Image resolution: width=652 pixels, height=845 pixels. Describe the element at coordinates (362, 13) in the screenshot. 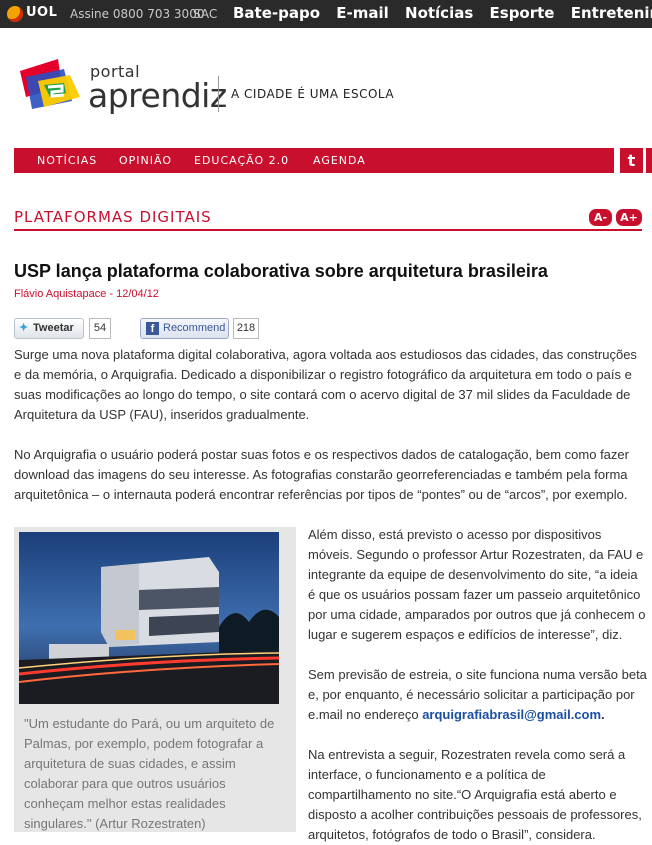

I see `nav-email: E-mail` at that location.